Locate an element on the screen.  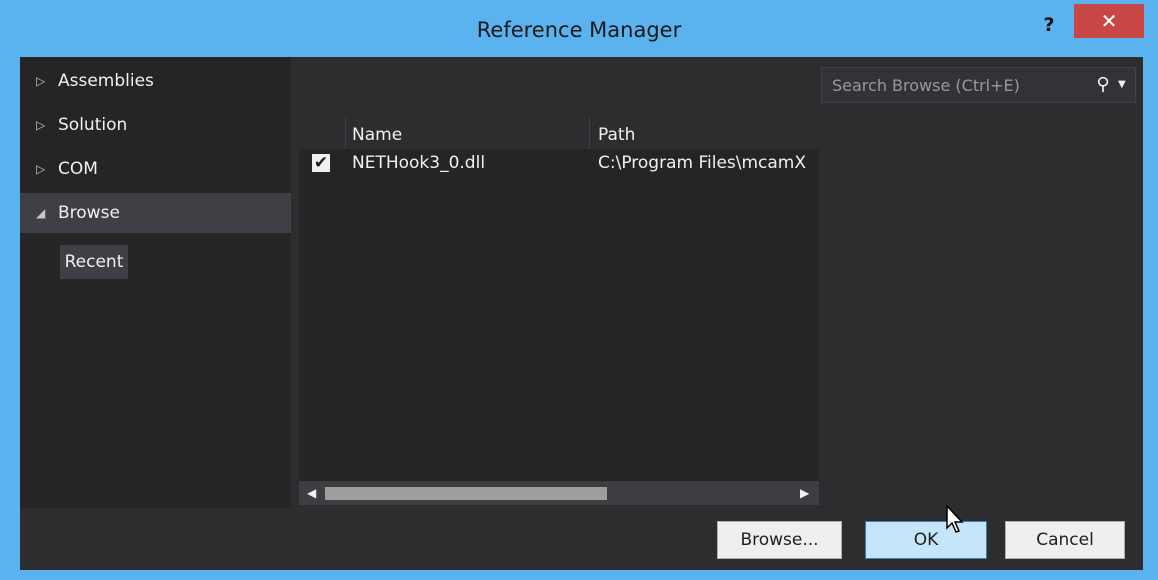
collapse-arrow-icon: ◢ is located at coordinates (41, 213).